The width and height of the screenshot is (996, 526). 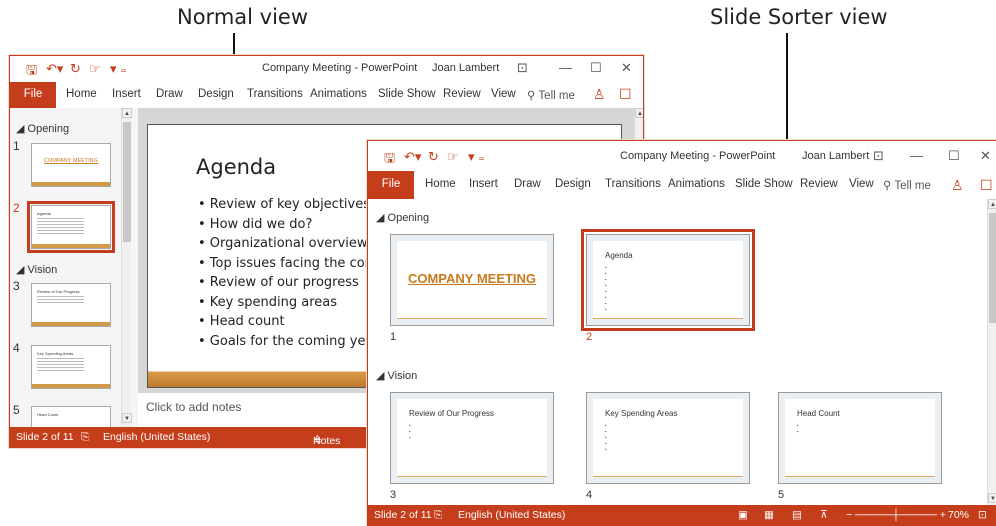 What do you see at coordinates (71, 367) in the screenshot?
I see `thumbnail-slide-4: Key Spending Areas` at bounding box center [71, 367].